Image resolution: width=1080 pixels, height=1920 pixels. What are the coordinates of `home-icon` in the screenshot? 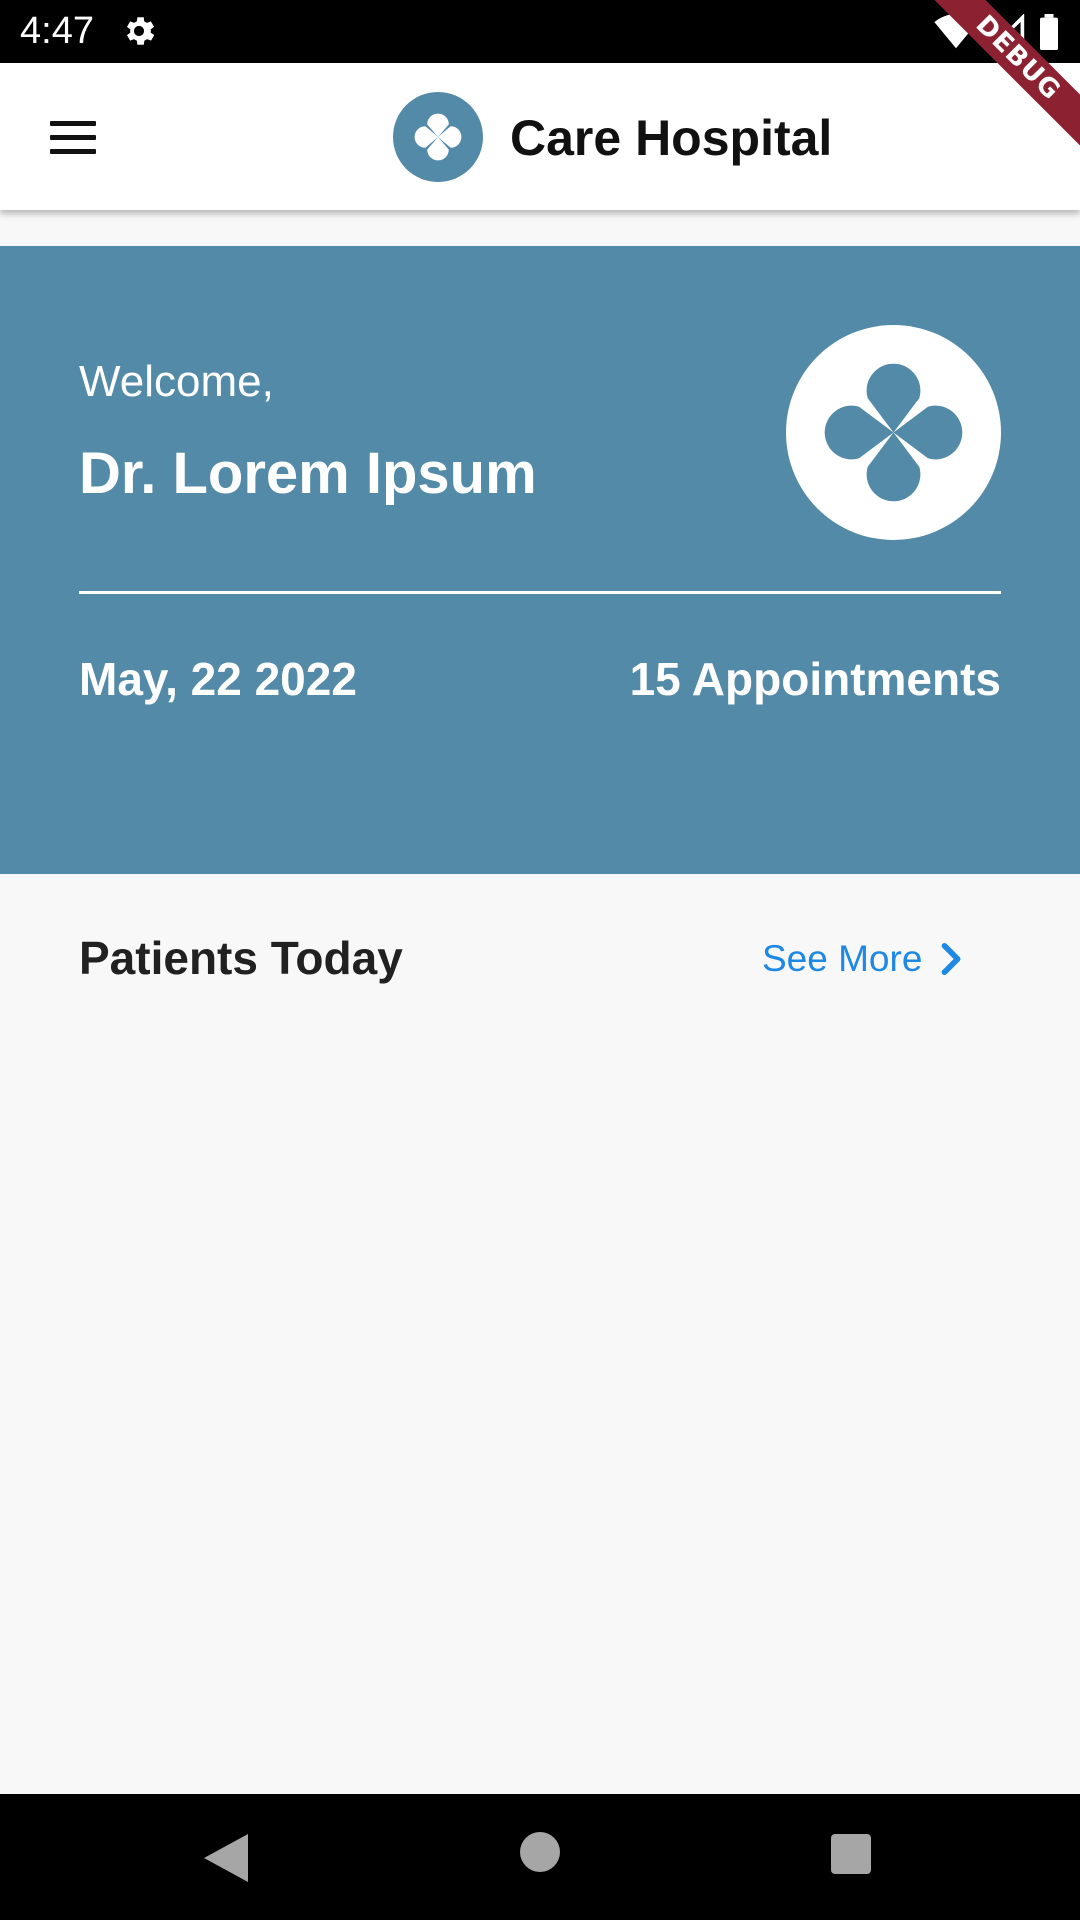 It's located at (540, 1852).